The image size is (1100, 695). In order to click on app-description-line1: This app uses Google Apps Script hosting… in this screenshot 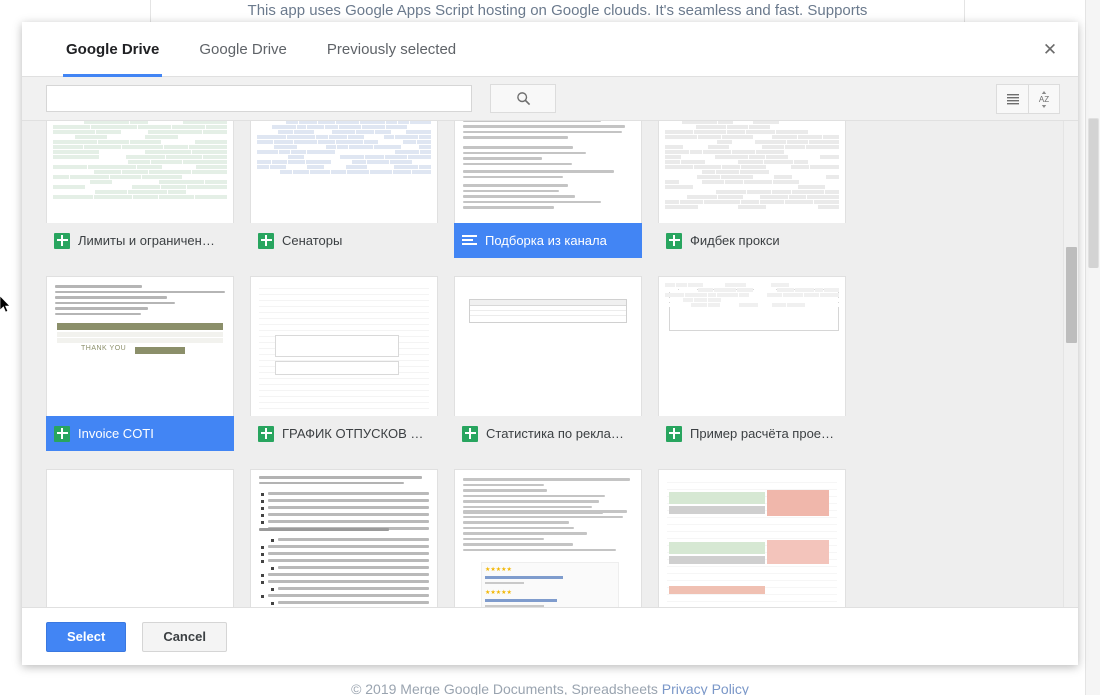, I will do `click(557, 10)`.